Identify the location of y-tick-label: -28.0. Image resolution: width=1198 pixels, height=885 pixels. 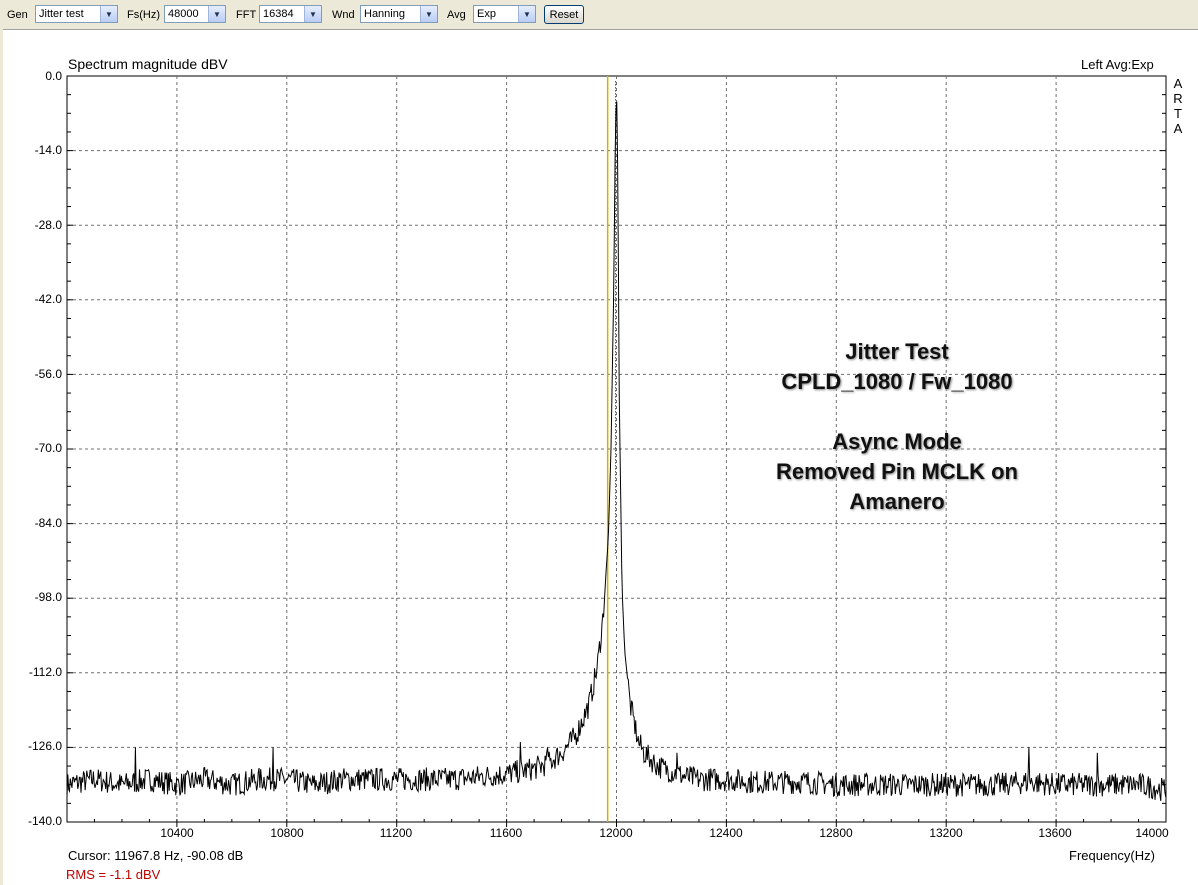
(48, 225).